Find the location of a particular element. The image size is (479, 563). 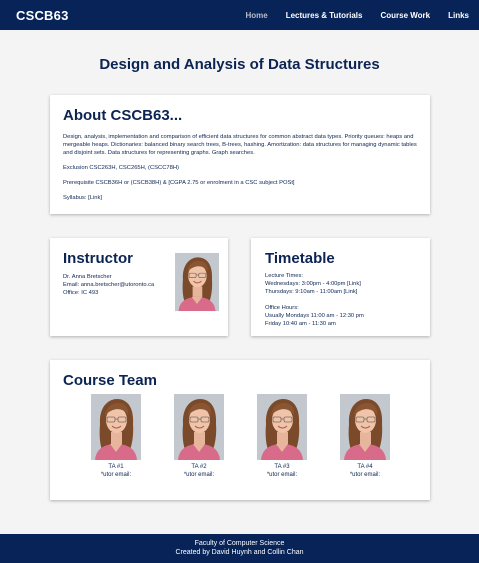

timetable-heading: Timetable is located at coordinates (300, 258).